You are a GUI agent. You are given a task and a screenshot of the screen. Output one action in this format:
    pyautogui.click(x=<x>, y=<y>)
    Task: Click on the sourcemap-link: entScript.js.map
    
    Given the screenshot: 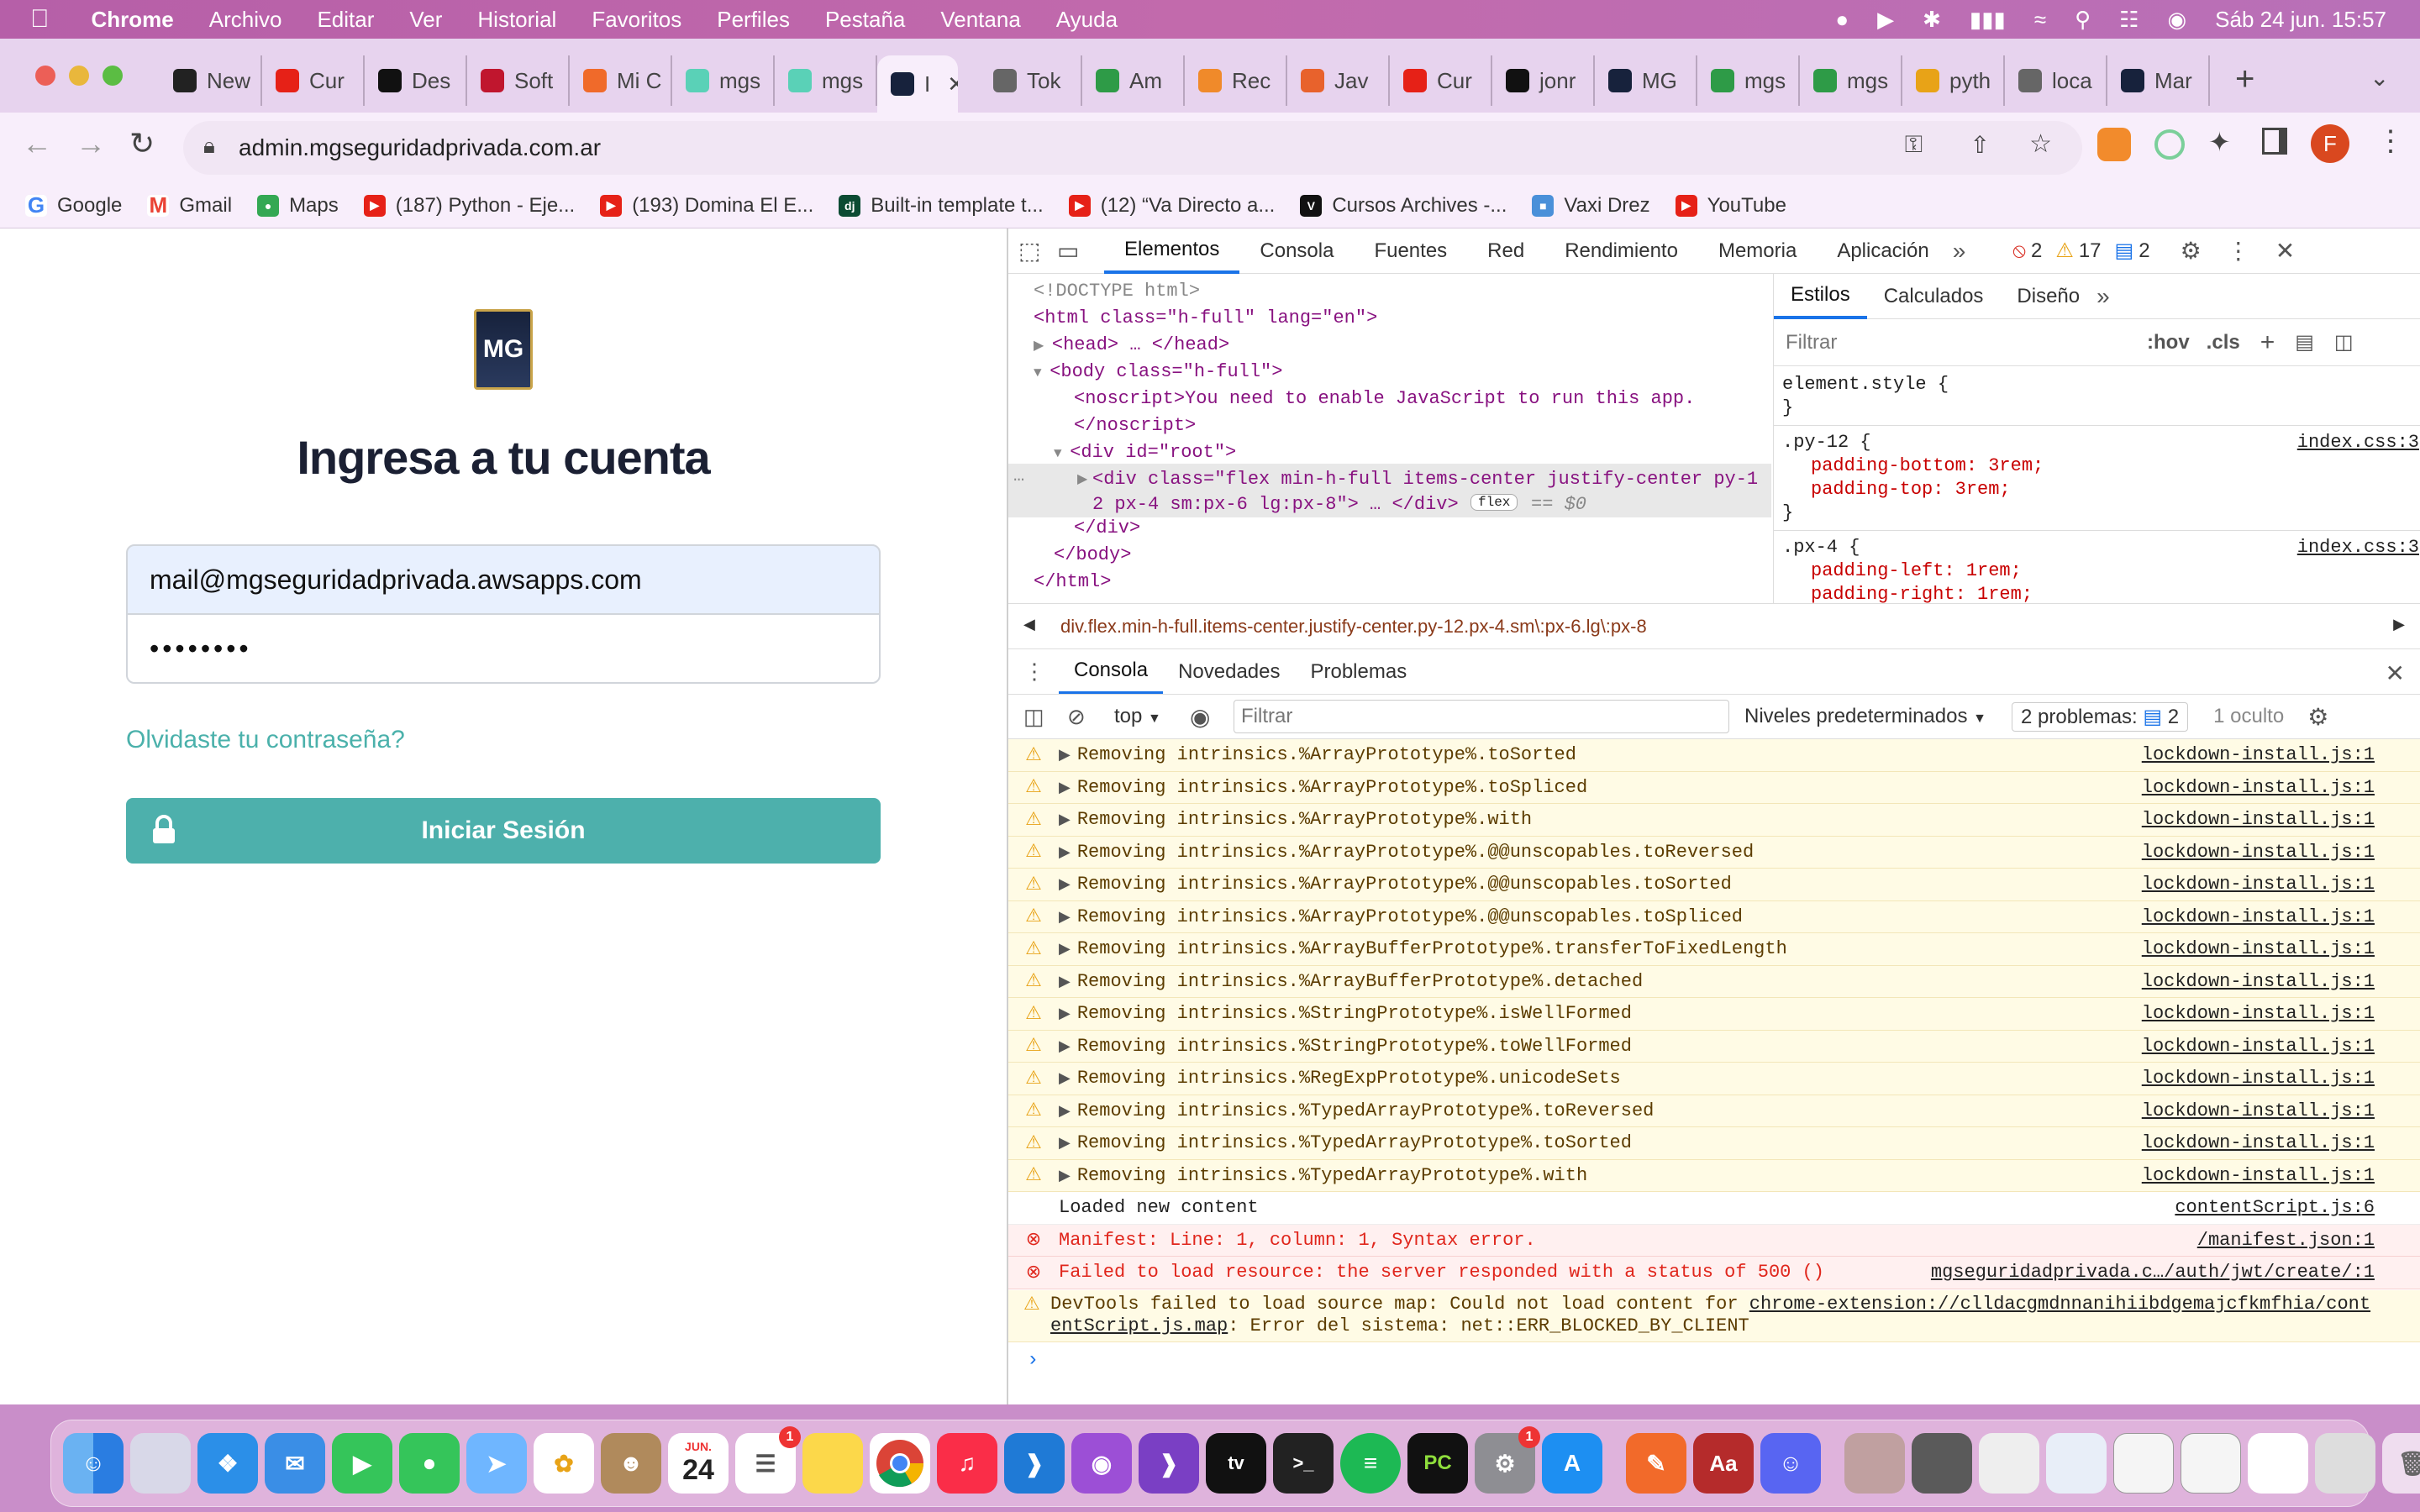 What is the action you would take?
    pyautogui.click(x=1139, y=1325)
    